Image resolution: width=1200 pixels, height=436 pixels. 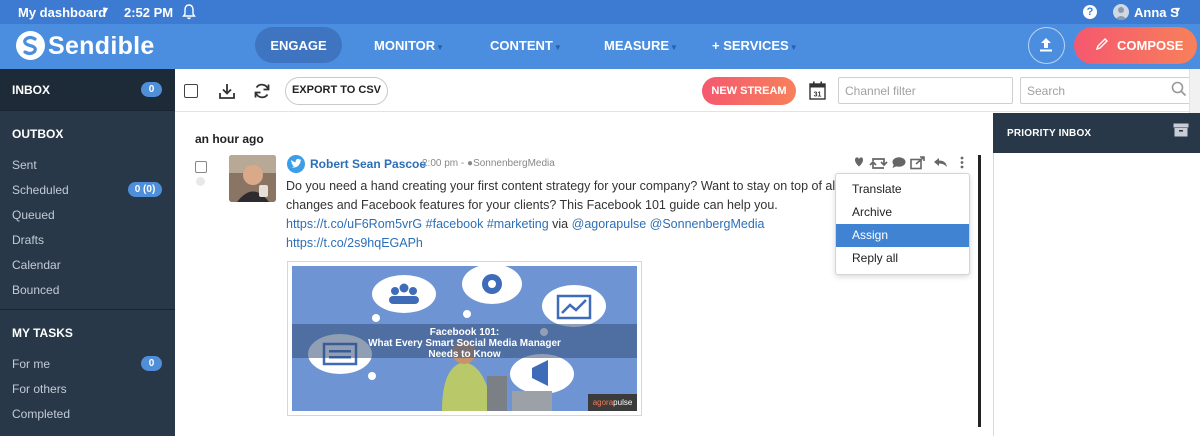 What do you see at coordinates (749, 91) in the screenshot?
I see `new-stream-button: NEW STREAM` at bounding box center [749, 91].